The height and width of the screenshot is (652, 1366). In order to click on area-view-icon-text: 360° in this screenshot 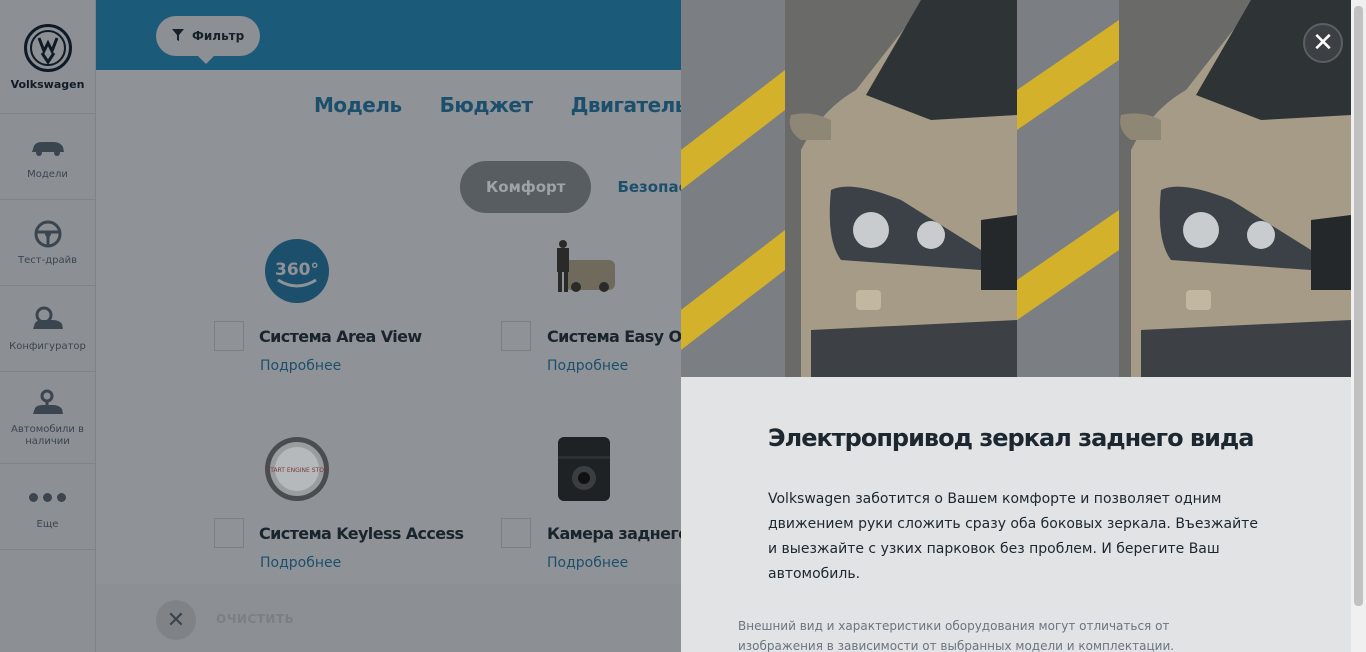, I will do `click(297, 270)`.